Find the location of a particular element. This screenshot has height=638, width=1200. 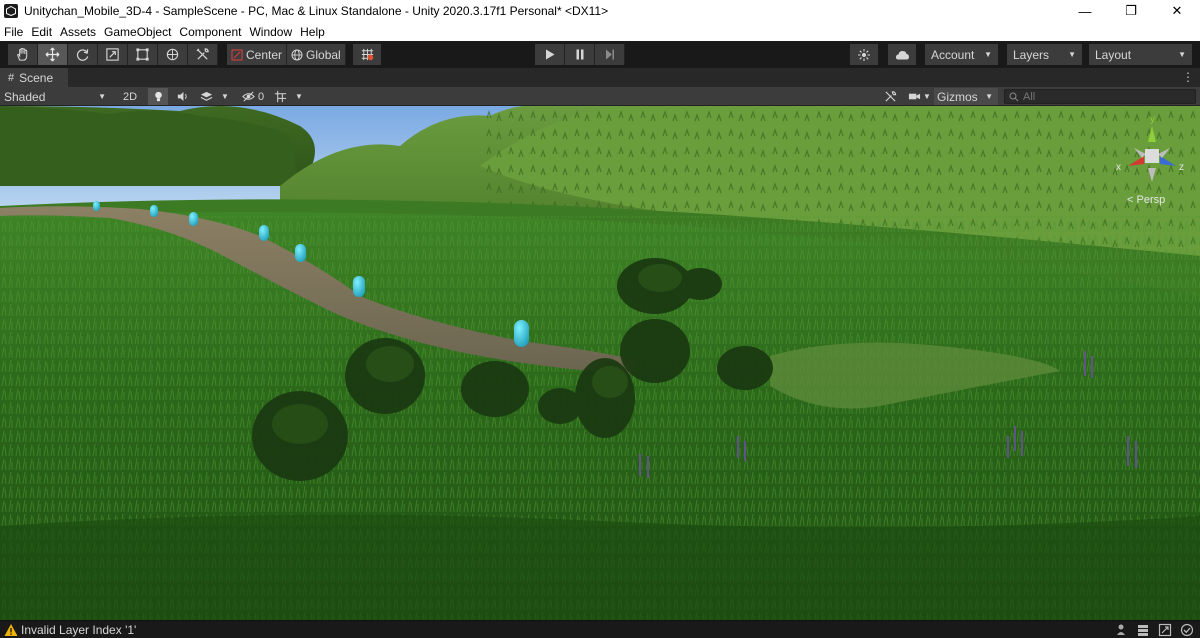

camera-settings-dropdown: ▼ is located at coordinates (299, 96).